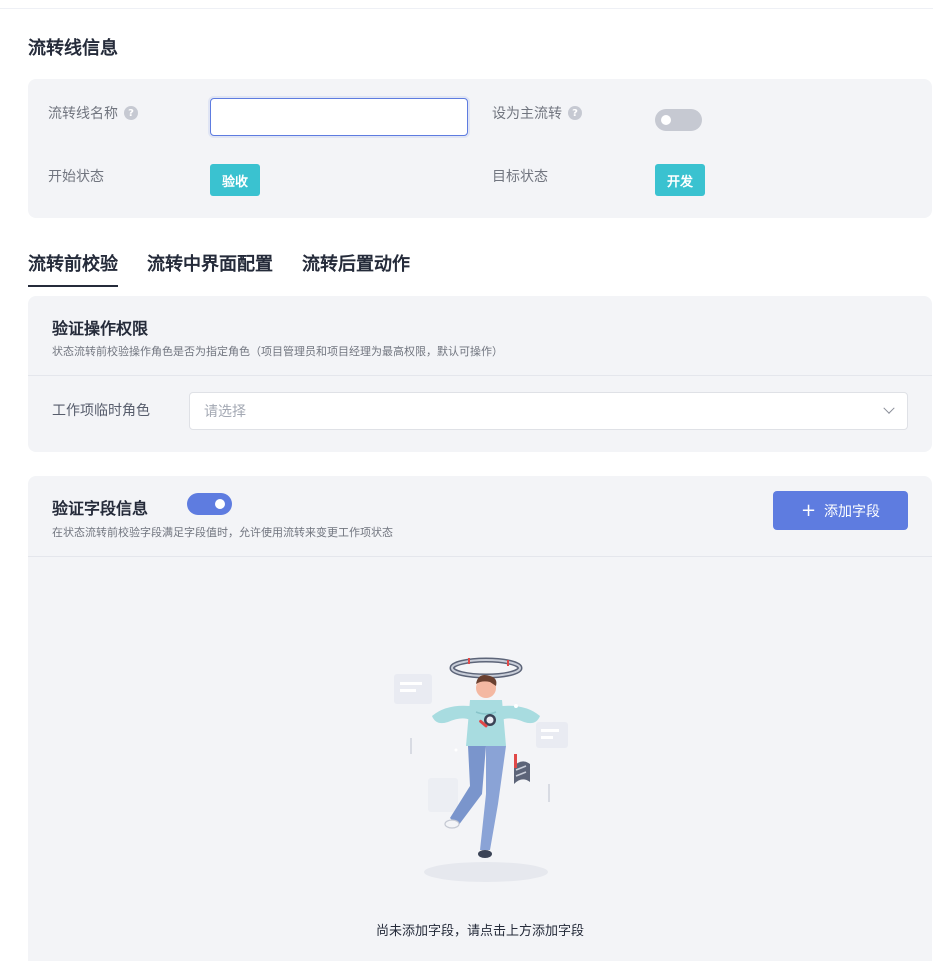 This screenshot has height=961, width=933. I want to click on role-label: 工作项临时角色, so click(101, 411).